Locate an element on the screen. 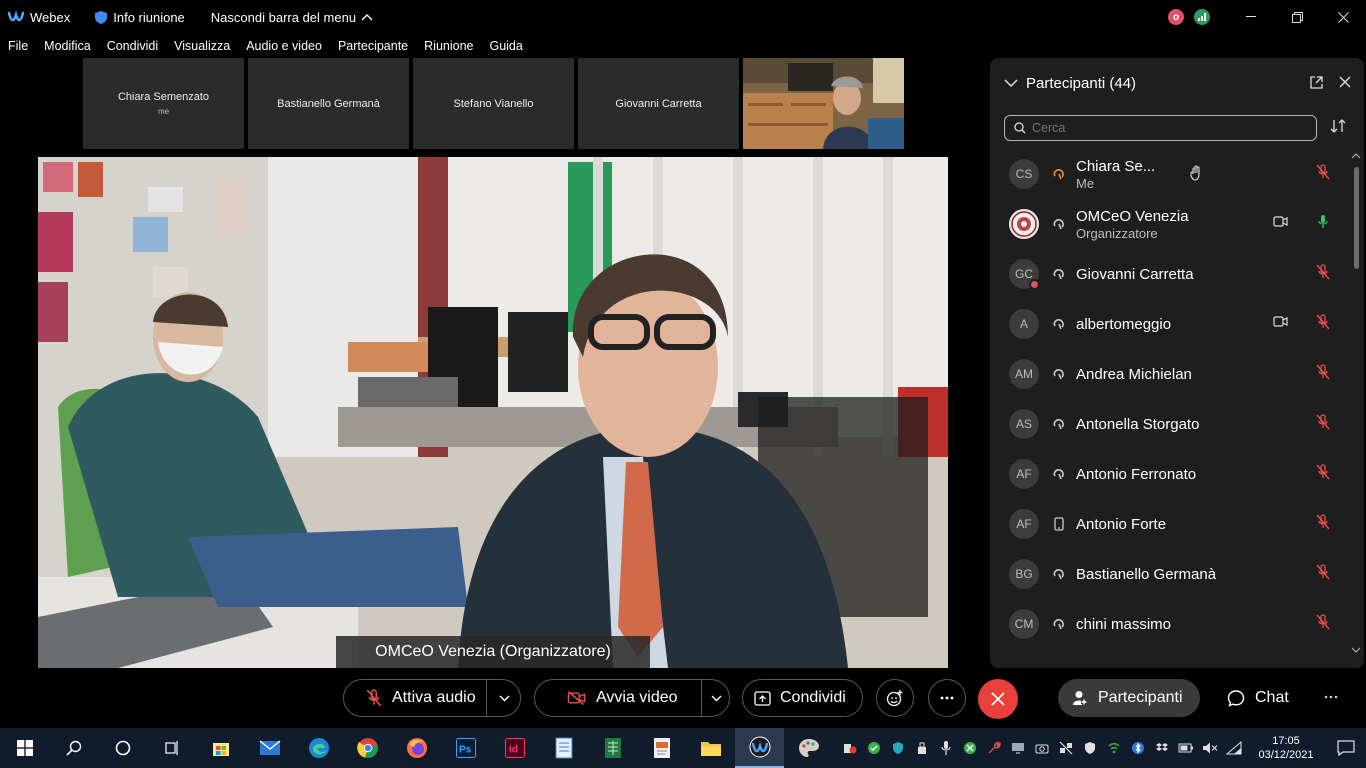 The height and width of the screenshot is (768, 1366). tray-xbox-icon is located at coordinates (970, 748).